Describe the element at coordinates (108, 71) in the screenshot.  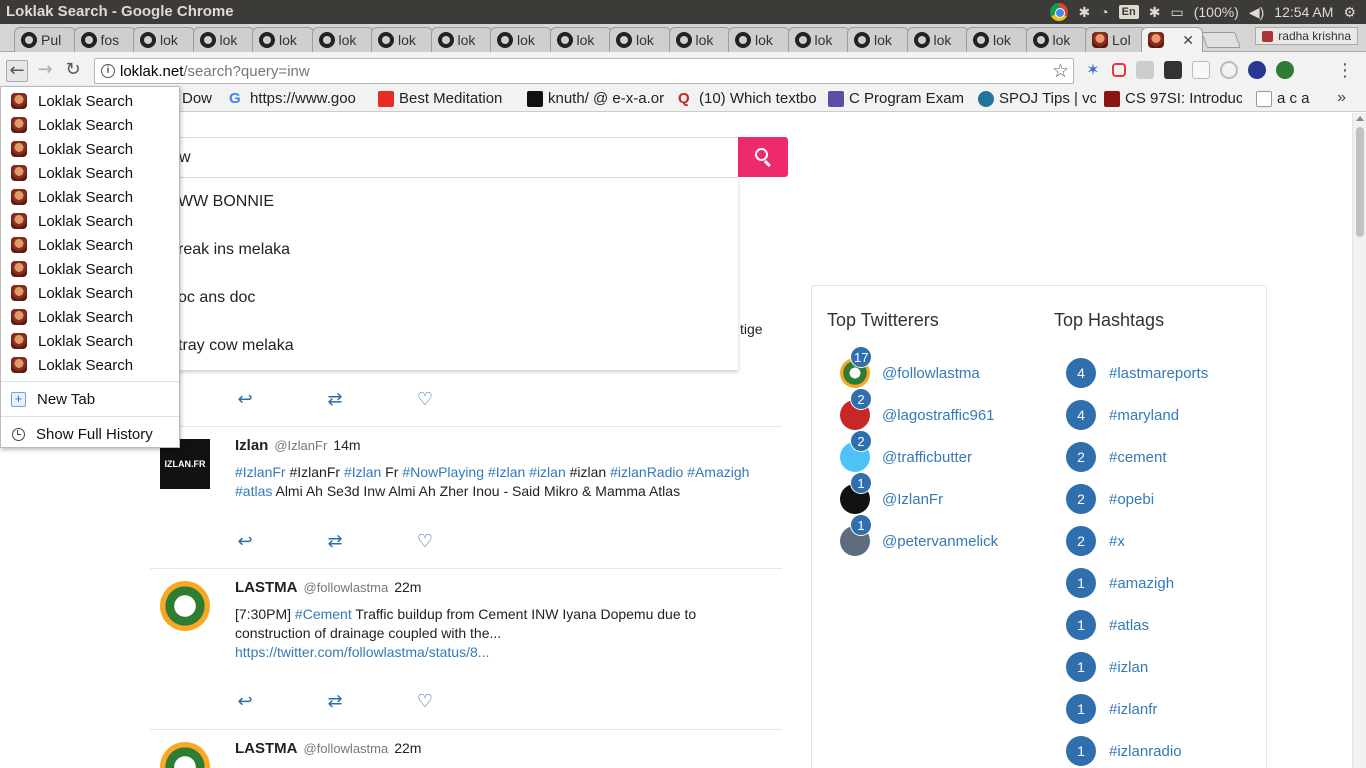
I see `info-icon: i` at that location.